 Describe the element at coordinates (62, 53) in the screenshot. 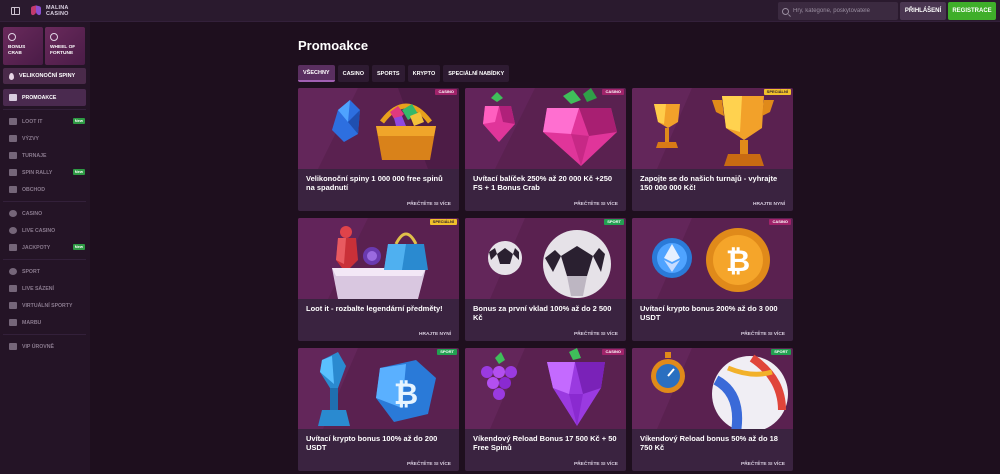

I see `tile-label: FORTUNE` at that location.